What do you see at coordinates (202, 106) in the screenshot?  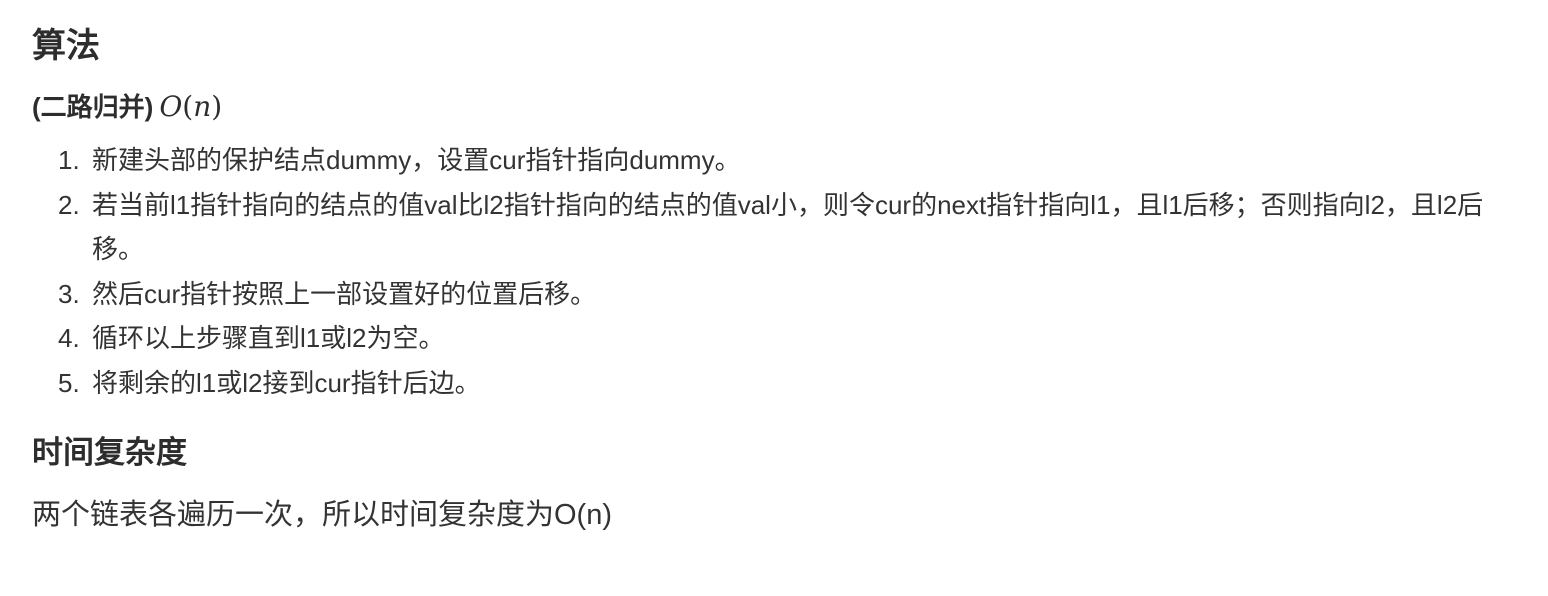 I see `complexity-var: n` at bounding box center [202, 106].